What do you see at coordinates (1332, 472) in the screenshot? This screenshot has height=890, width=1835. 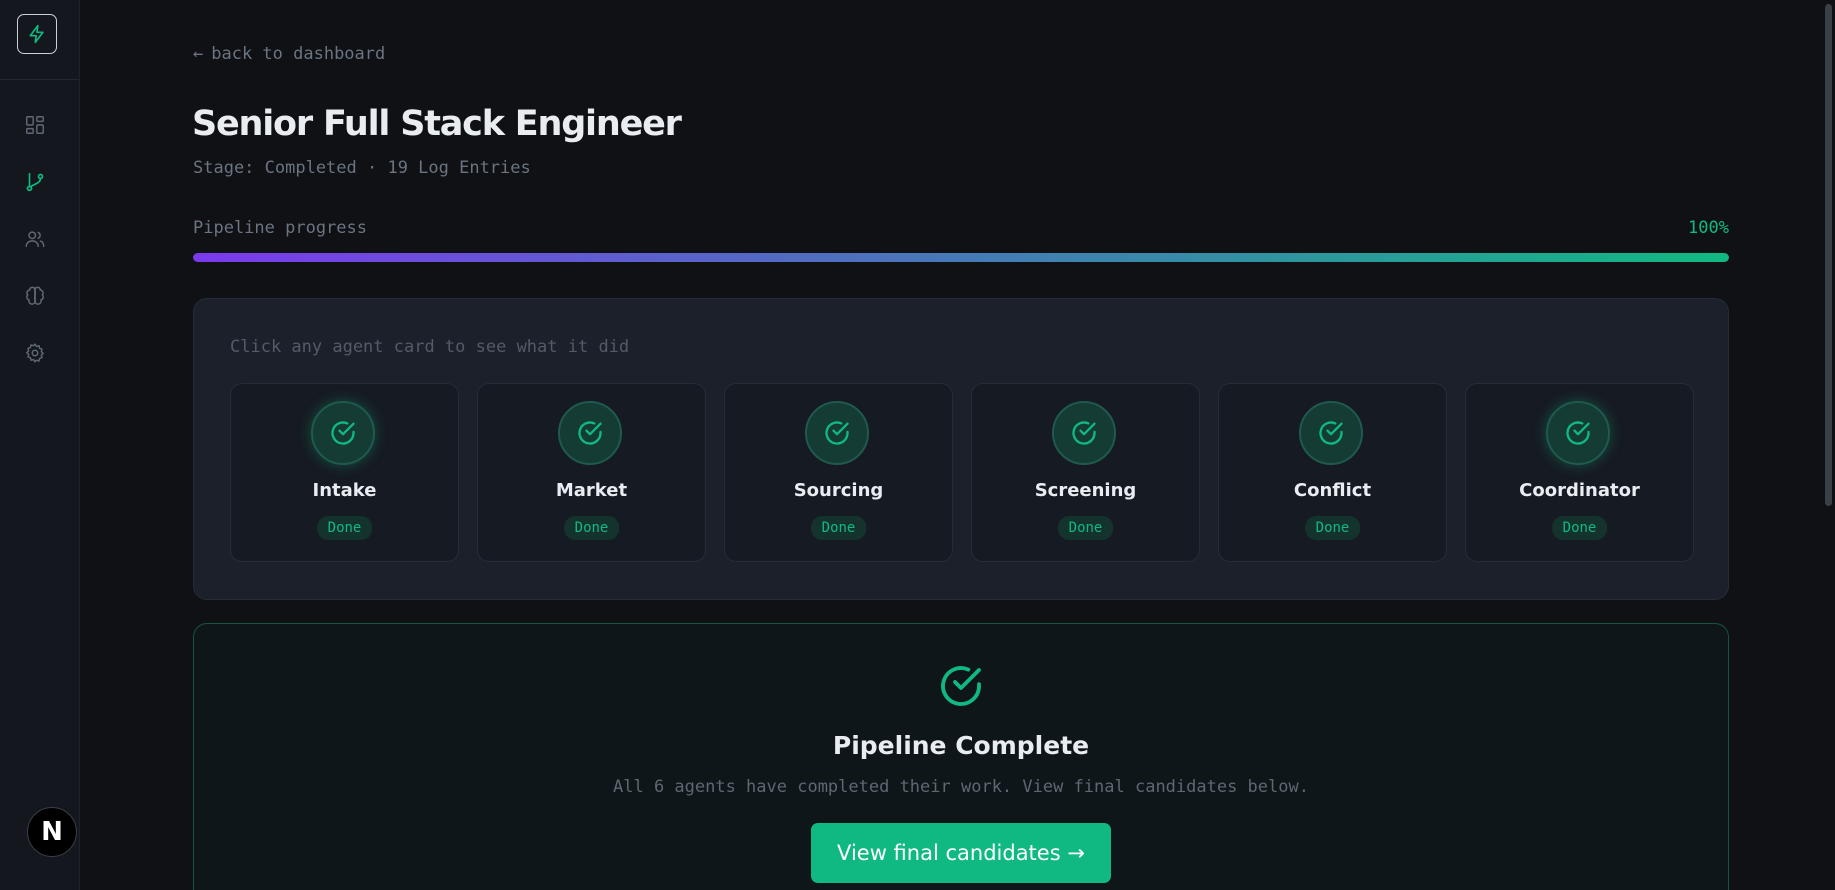 I see `agent-card-conflict: Conflict Done` at bounding box center [1332, 472].